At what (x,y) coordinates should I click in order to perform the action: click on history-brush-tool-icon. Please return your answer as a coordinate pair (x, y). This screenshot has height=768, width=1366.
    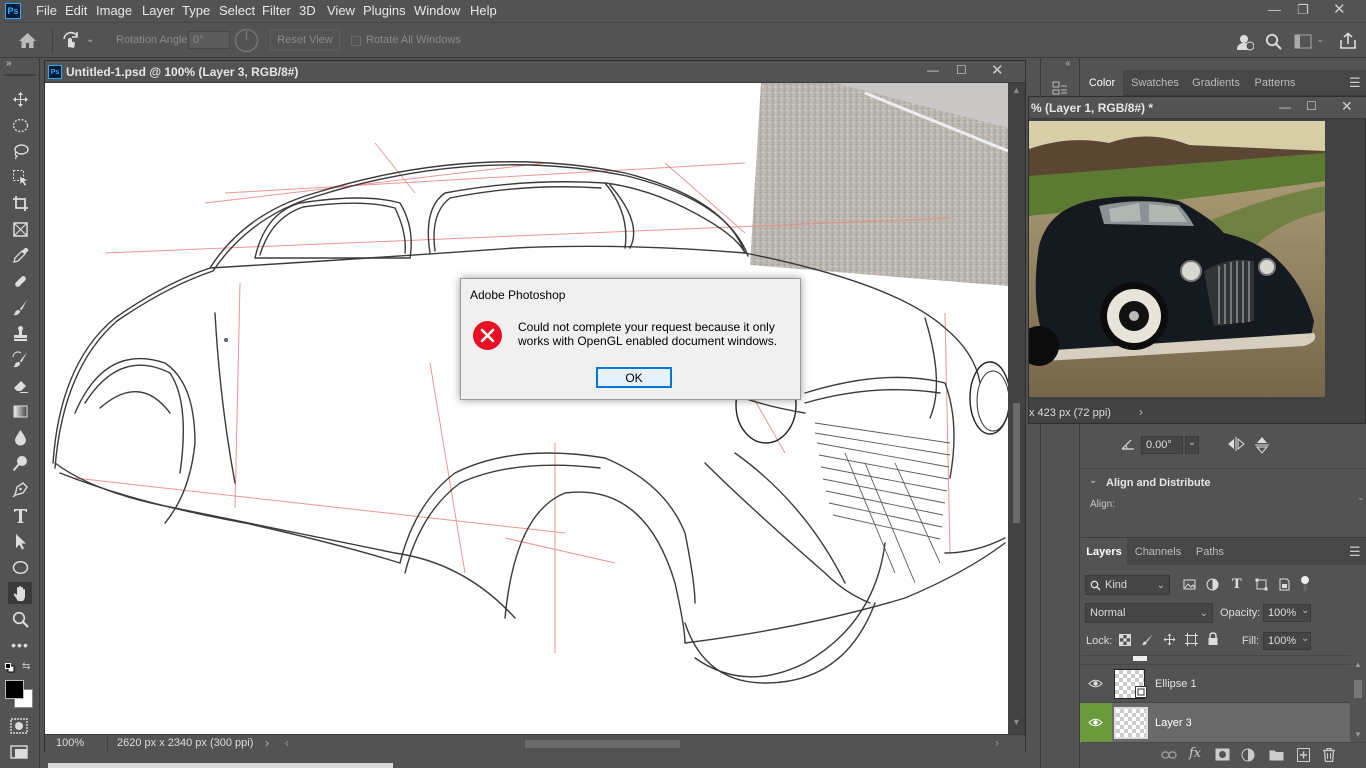
    Looking at the image, I should click on (20, 359).